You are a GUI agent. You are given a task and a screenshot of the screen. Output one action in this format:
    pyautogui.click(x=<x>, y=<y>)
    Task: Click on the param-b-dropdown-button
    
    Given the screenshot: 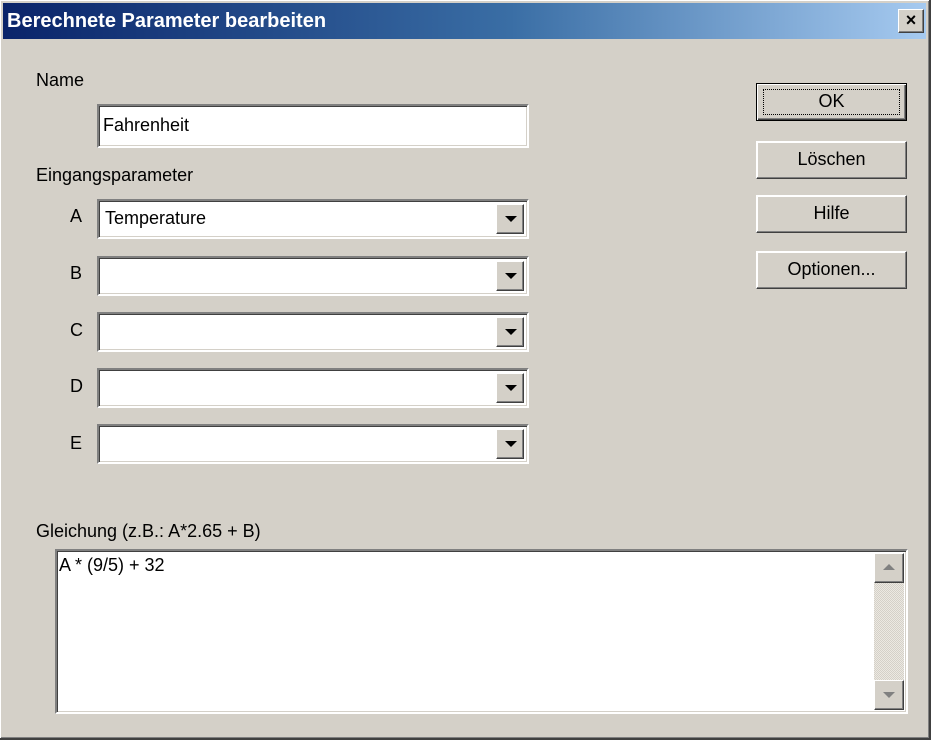 What is the action you would take?
    pyautogui.click(x=510, y=276)
    